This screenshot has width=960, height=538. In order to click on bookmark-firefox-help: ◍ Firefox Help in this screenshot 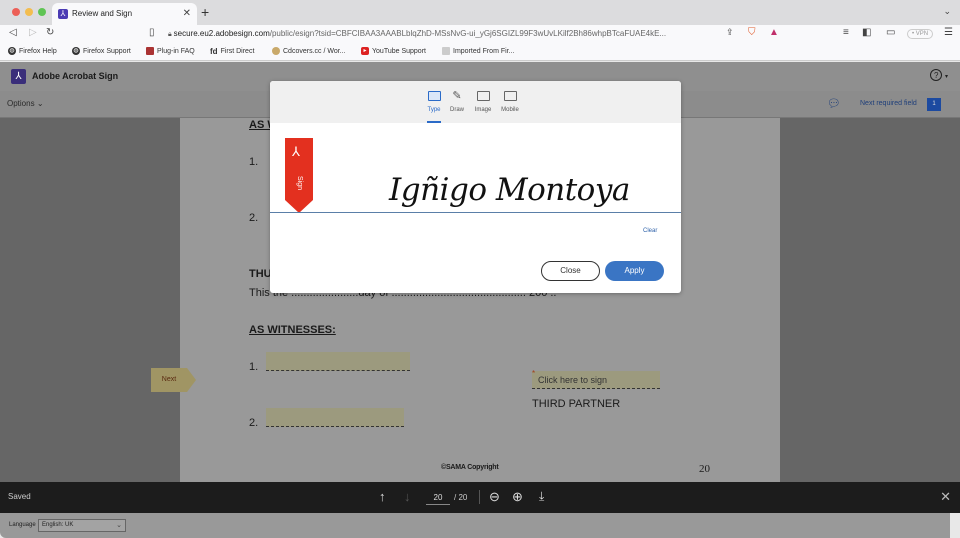, I will do `click(32, 51)`.